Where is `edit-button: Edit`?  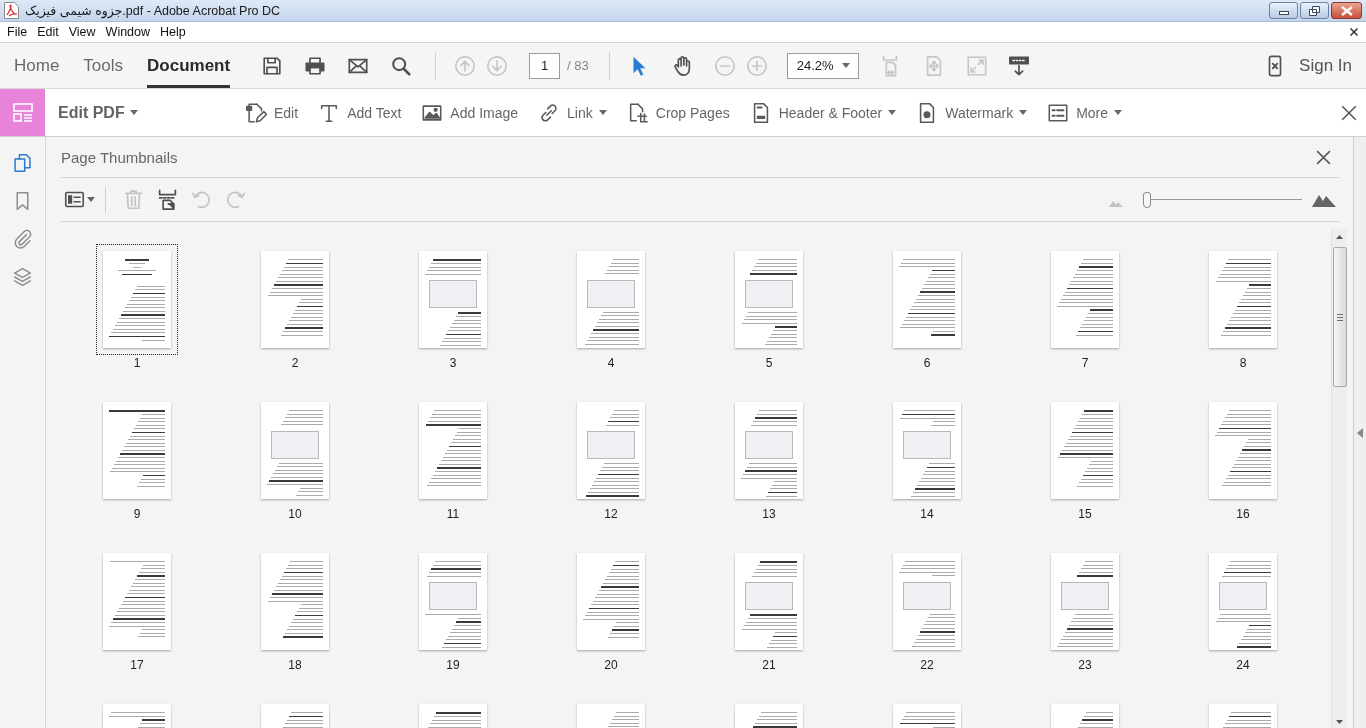
edit-button: Edit is located at coordinates (272, 112).